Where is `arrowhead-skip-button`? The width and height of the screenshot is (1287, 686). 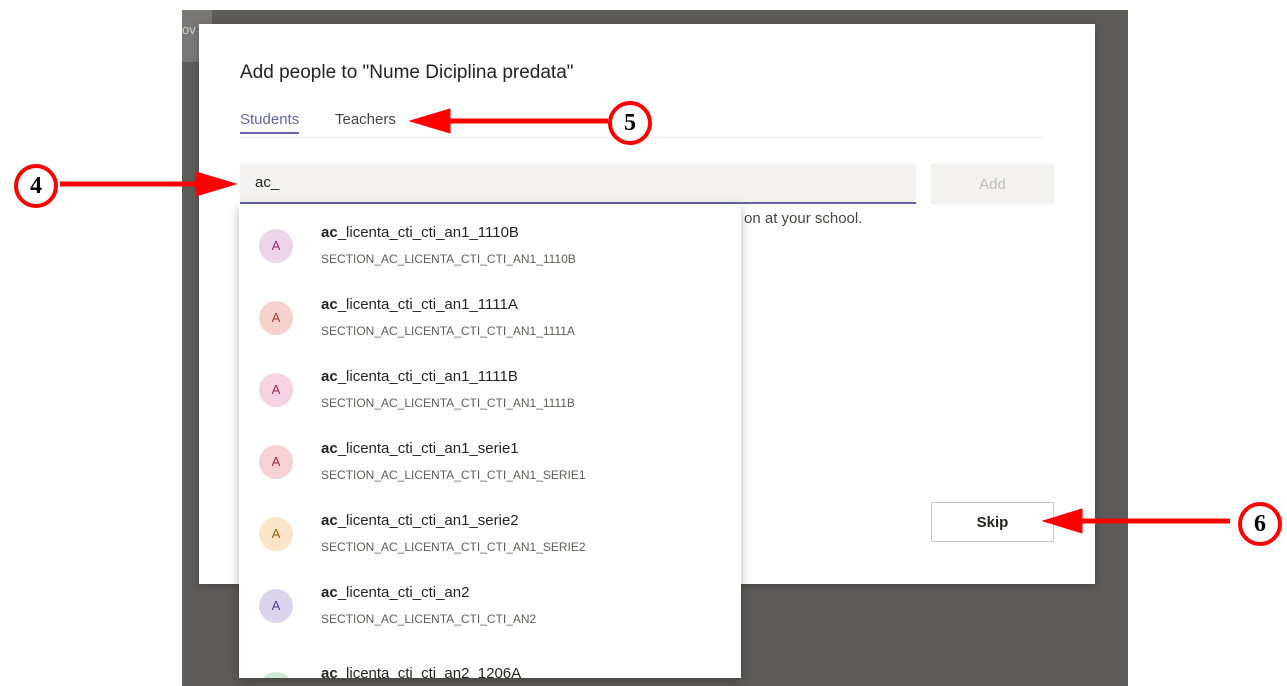 arrowhead-skip-button is located at coordinates (1062, 521).